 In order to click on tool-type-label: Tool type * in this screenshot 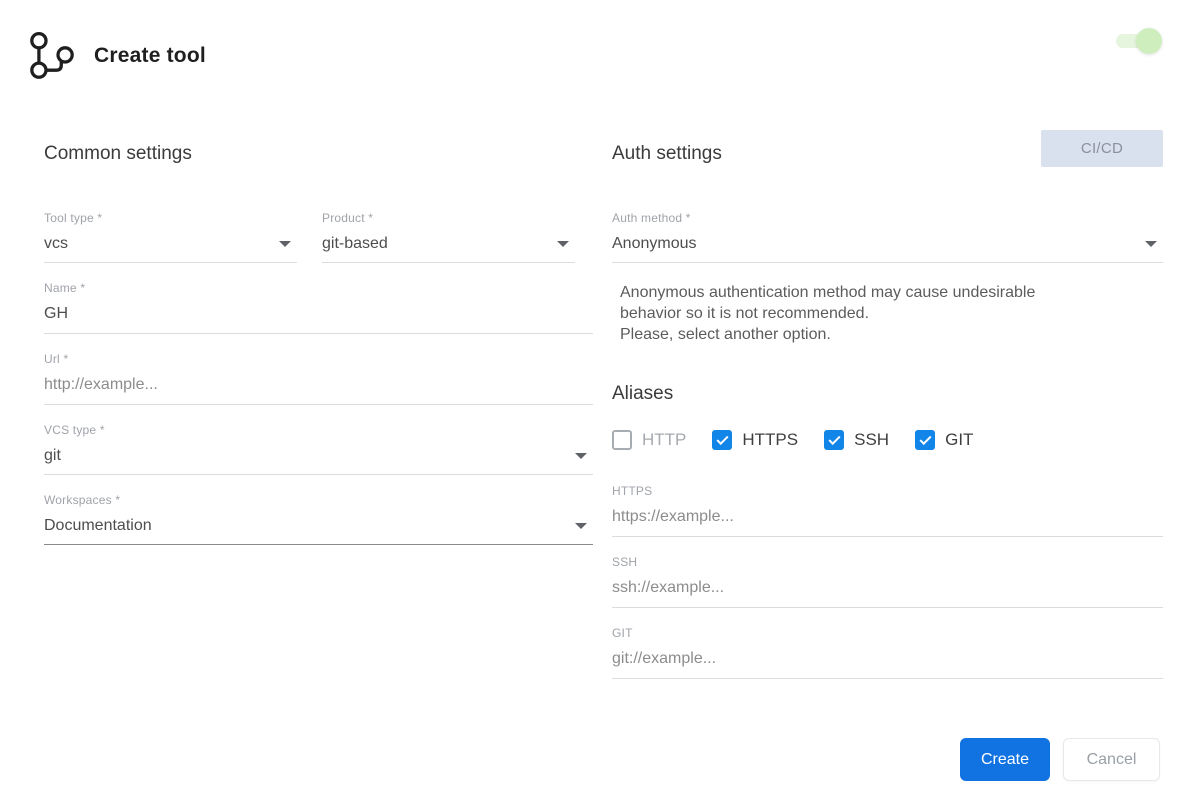, I will do `click(73, 218)`.